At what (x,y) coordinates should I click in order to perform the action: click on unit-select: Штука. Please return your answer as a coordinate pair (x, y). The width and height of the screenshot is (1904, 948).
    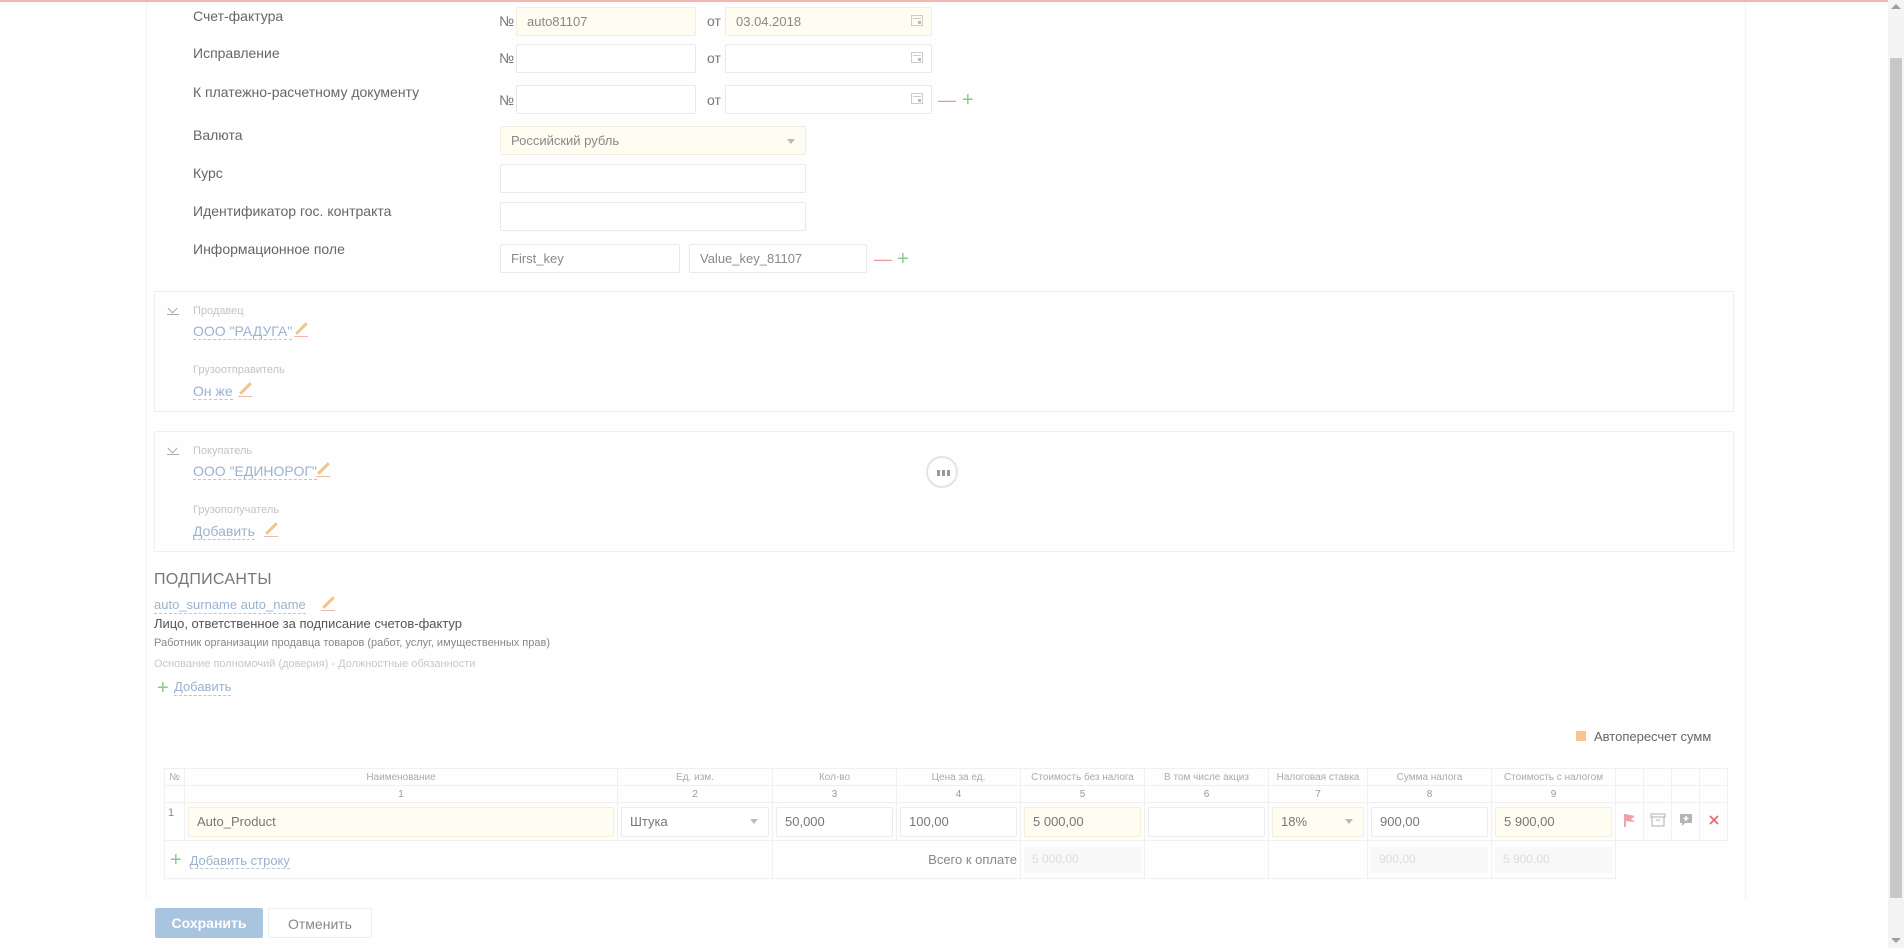
    Looking at the image, I should click on (695, 821).